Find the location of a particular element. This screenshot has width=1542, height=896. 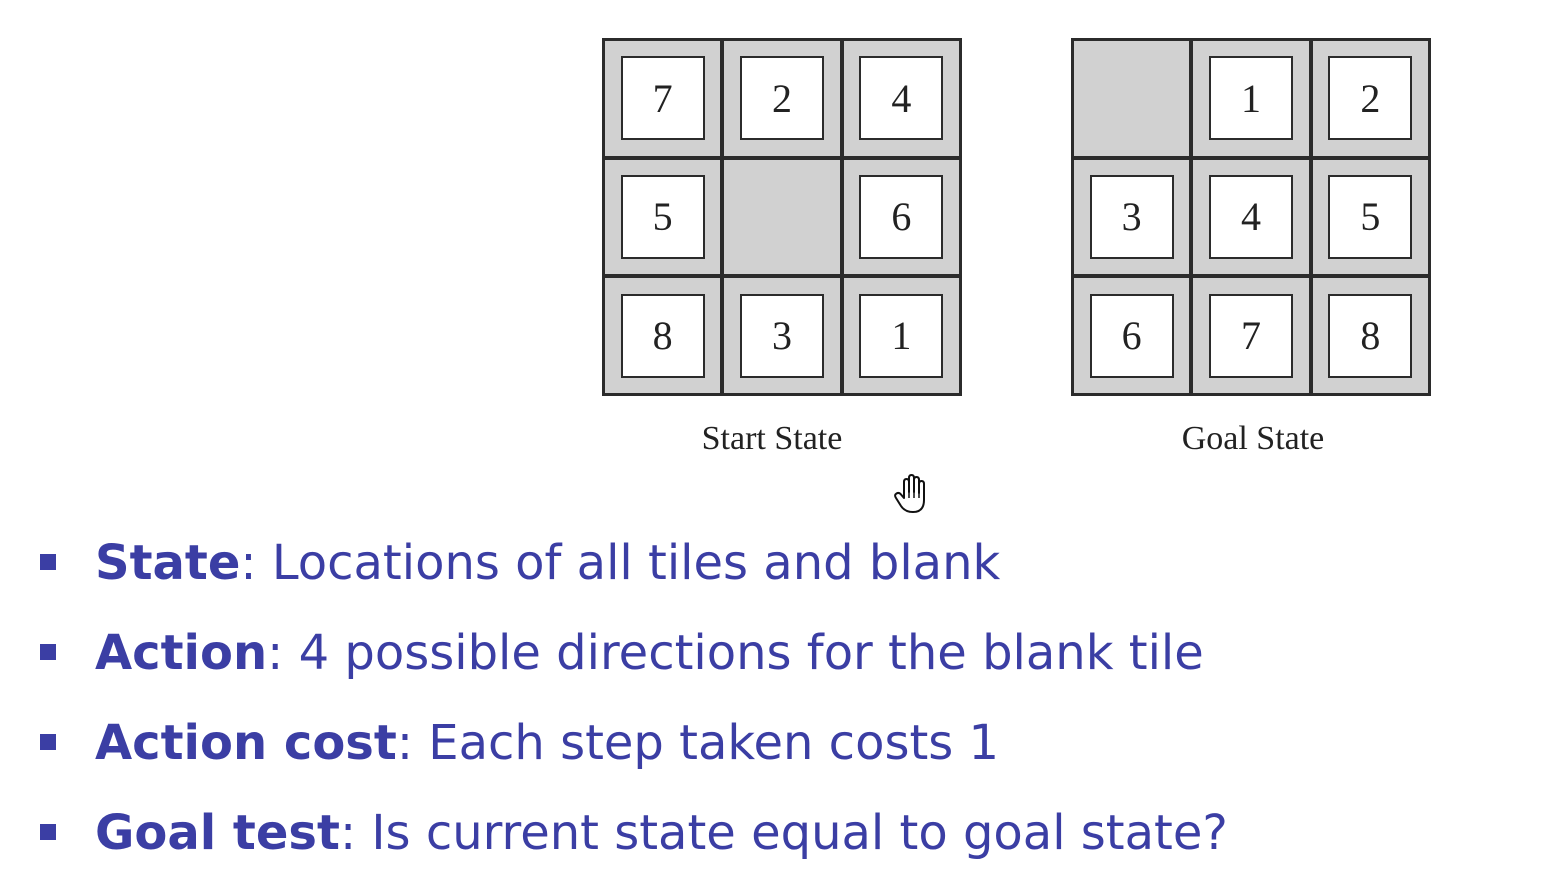

goal-state-board: 1 2 3 4 5 6 7 8 is located at coordinates (1251, 217).